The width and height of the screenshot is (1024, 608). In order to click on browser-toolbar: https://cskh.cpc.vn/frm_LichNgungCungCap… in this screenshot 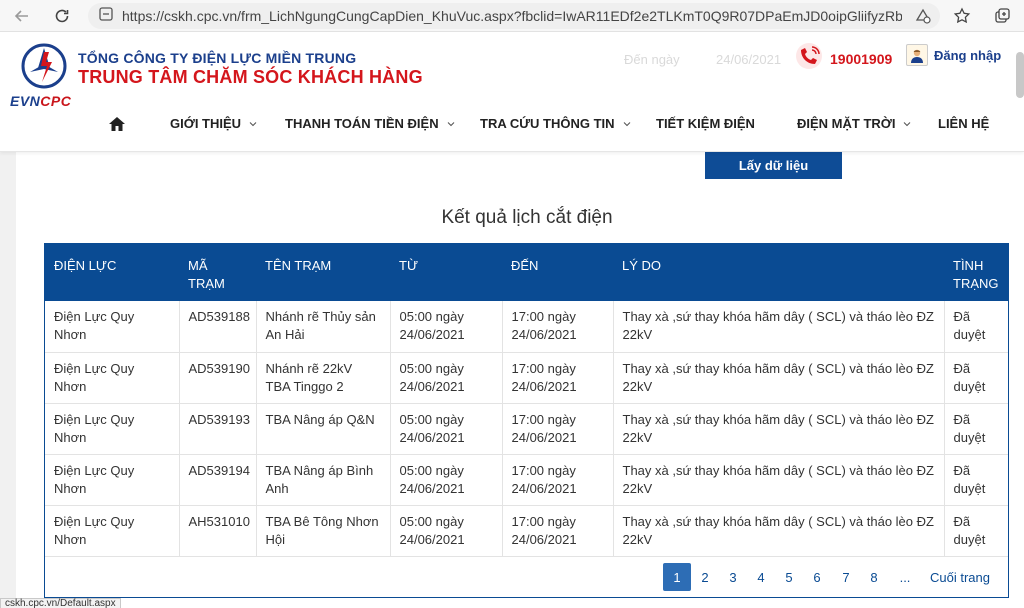, I will do `click(512, 16)`.